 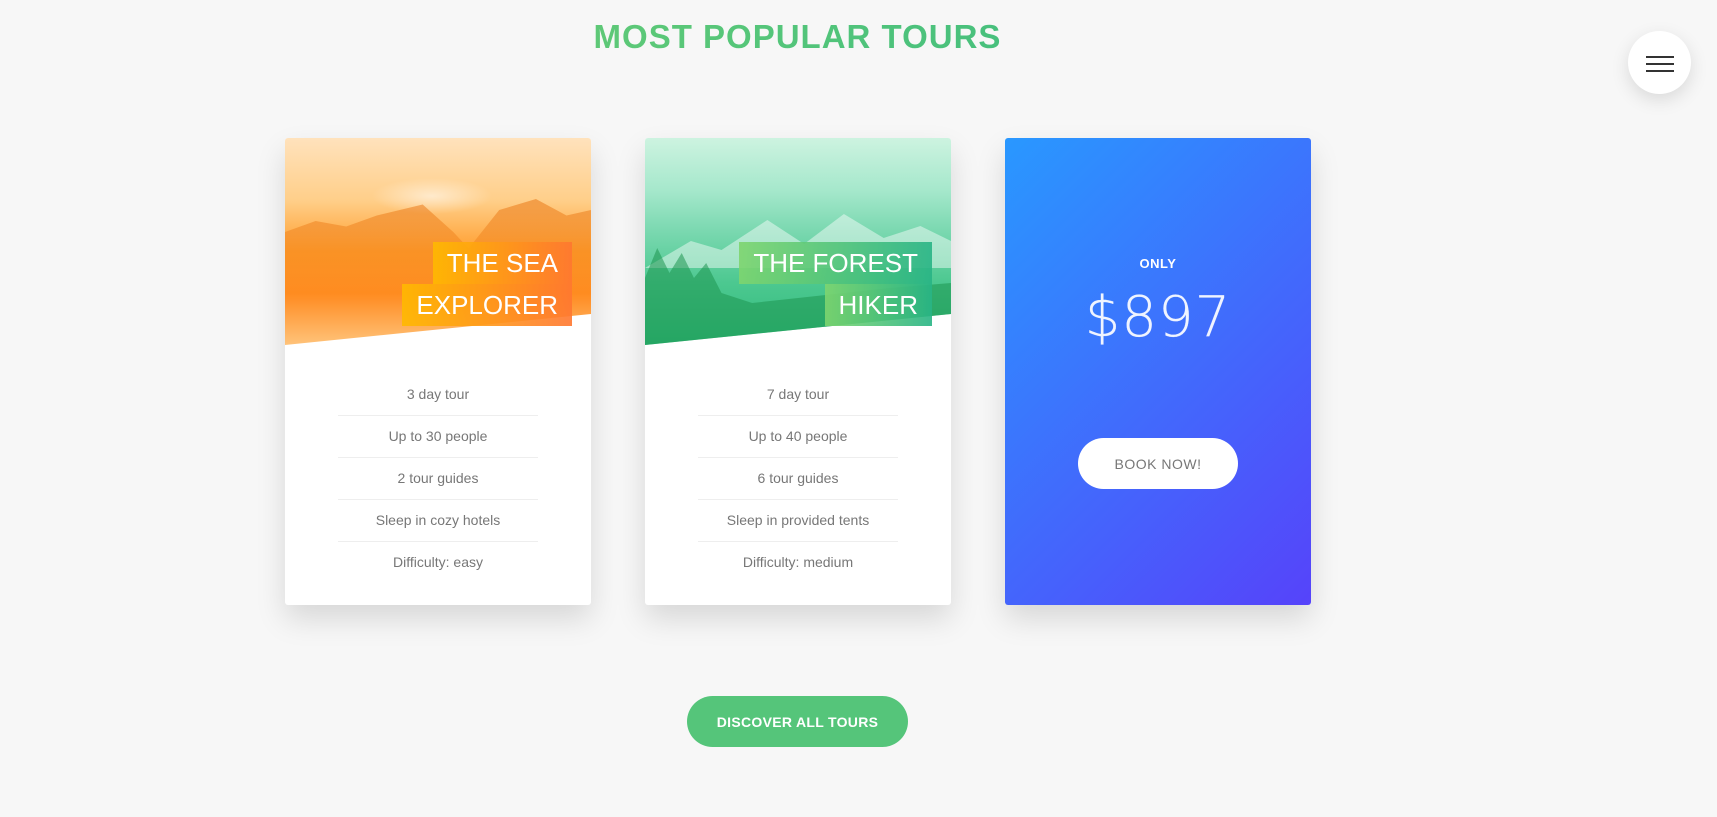 I want to click on tour-detail-item: 7 day tour, so click(x=798, y=395).